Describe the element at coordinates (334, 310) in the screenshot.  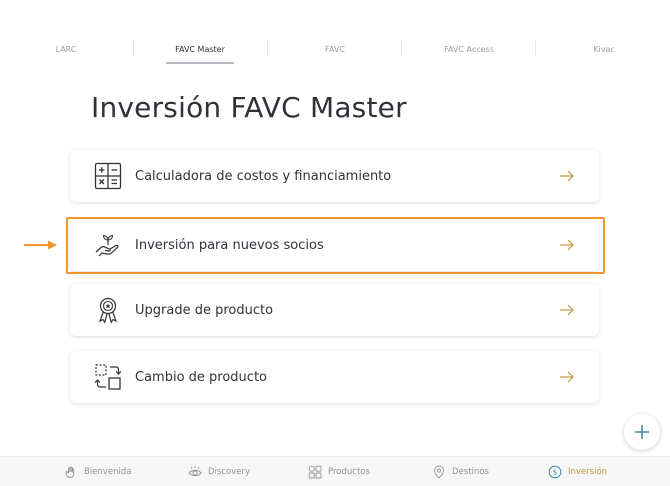
I see `card-upgrade-producto: Upgrade de producto` at that location.